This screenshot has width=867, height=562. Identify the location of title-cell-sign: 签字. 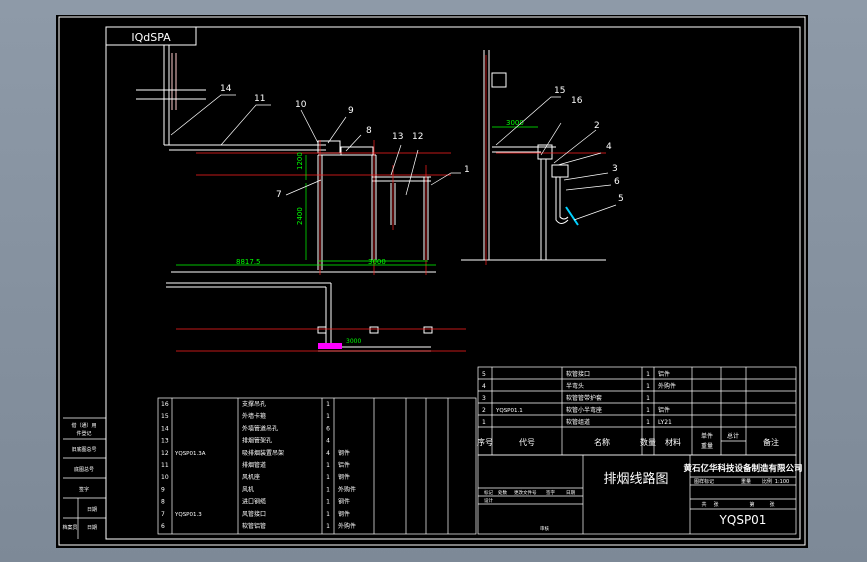
(550, 492).